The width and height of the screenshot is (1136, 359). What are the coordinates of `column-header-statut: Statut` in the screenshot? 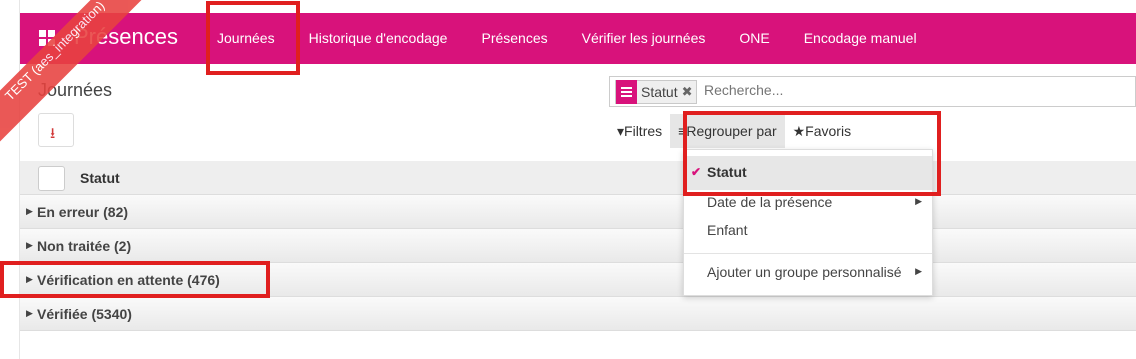 It's located at (100, 178).